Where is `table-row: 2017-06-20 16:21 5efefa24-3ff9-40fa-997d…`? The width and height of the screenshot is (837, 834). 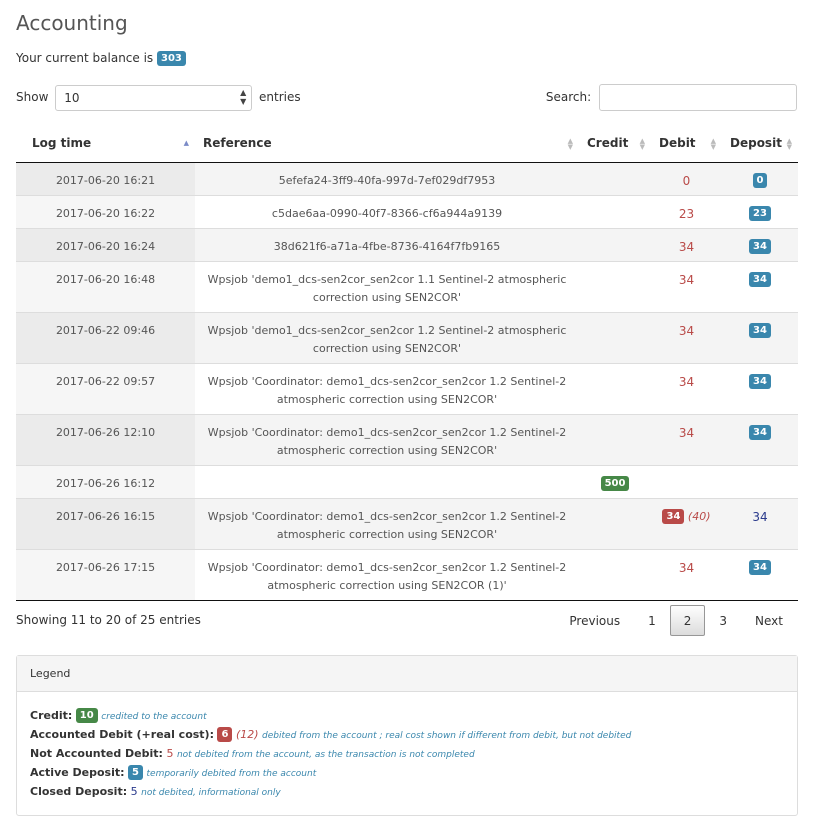 table-row: 2017-06-20 16:21 5efefa24-3ff9-40fa-997d… is located at coordinates (407, 178).